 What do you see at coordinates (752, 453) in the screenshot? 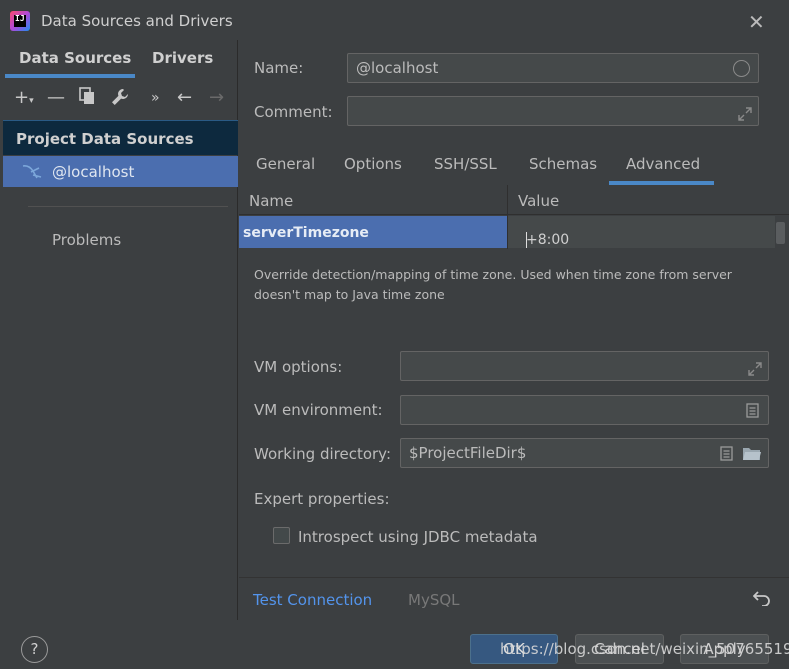
I see `folder-icon` at bounding box center [752, 453].